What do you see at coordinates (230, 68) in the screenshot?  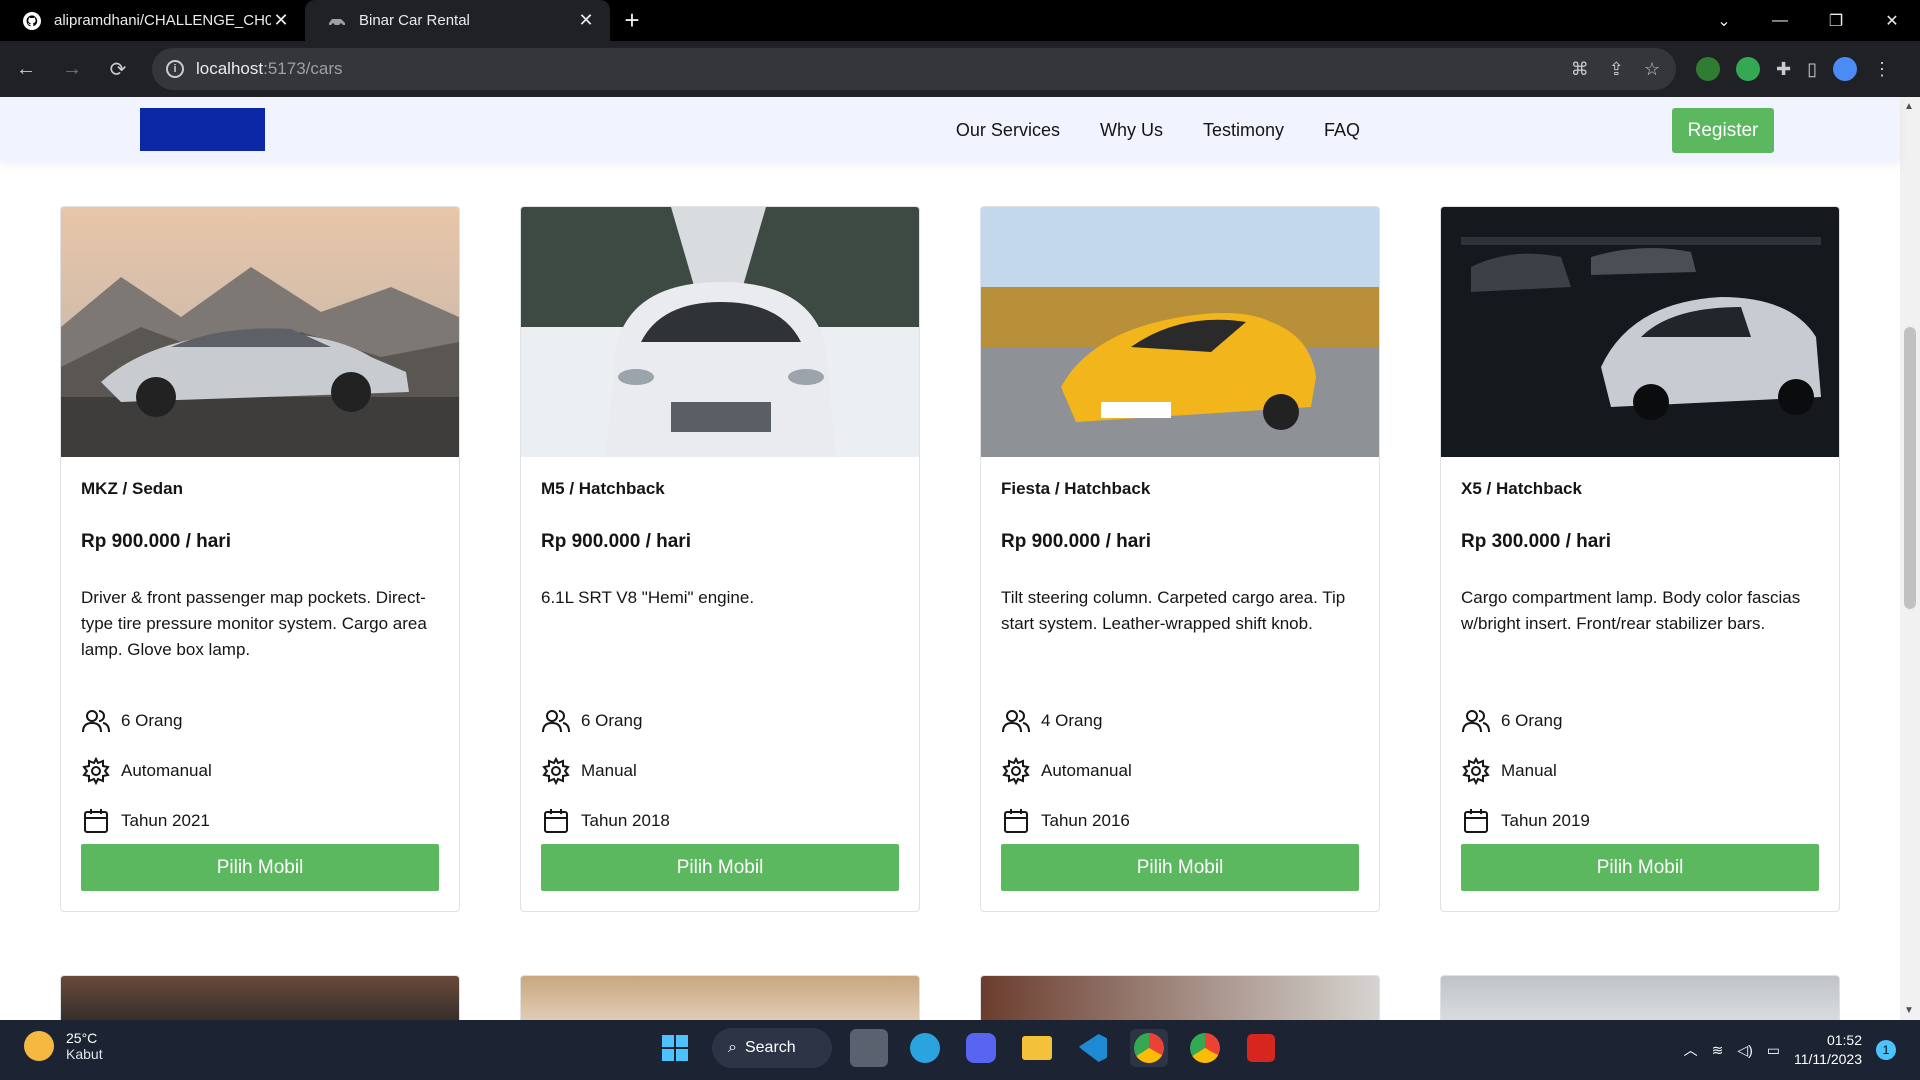 I see `address-host: localhost` at bounding box center [230, 68].